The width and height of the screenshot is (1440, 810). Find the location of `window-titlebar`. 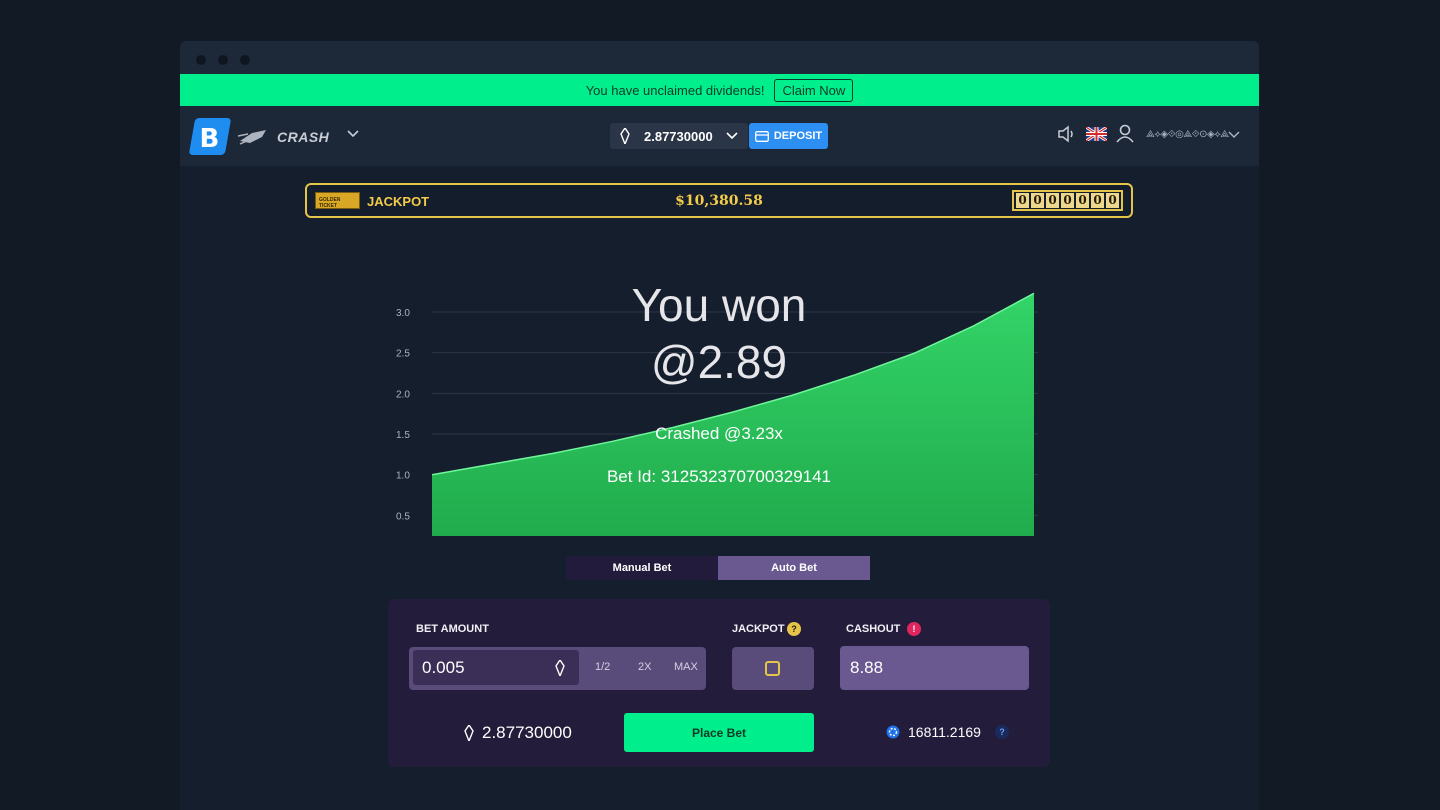

window-titlebar is located at coordinates (719, 57).